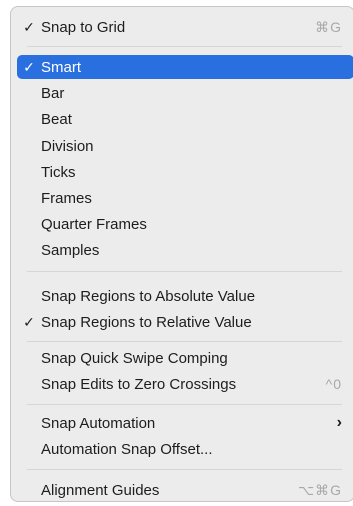  I want to click on menu-item-label: Snap Regions to Absolute Value, so click(148, 296).